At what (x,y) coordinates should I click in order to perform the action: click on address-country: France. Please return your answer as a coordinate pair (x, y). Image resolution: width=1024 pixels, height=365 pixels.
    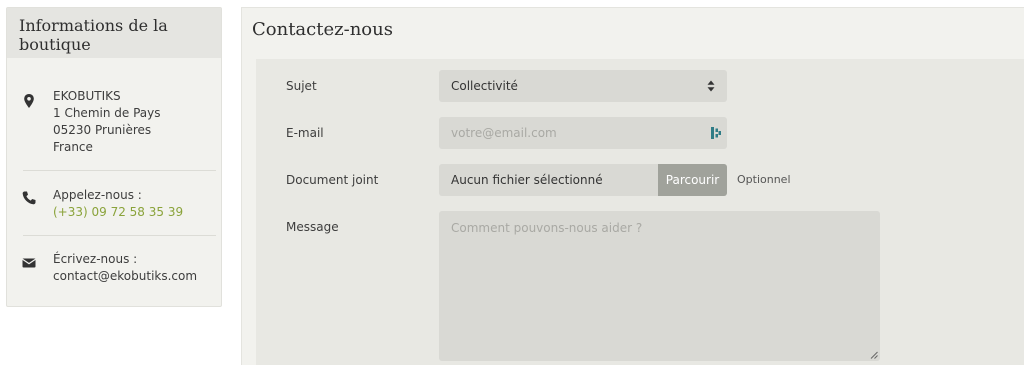
    Looking at the image, I should click on (73, 147).